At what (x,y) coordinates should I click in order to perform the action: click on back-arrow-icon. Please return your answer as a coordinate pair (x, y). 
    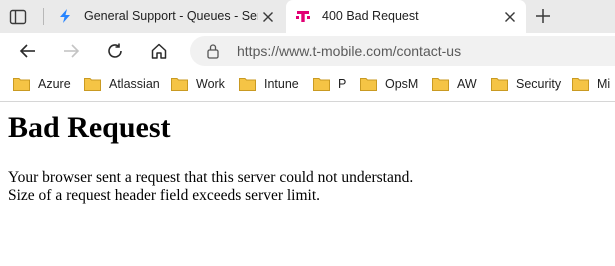
    Looking at the image, I should click on (28, 51).